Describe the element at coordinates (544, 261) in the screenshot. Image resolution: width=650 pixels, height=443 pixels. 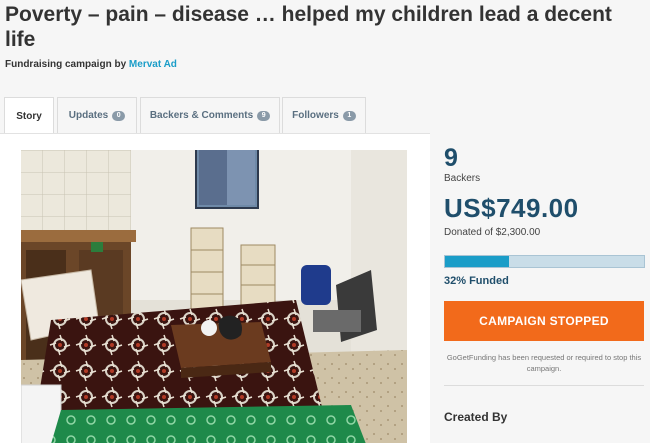
I see `funding-progress-bar` at that location.